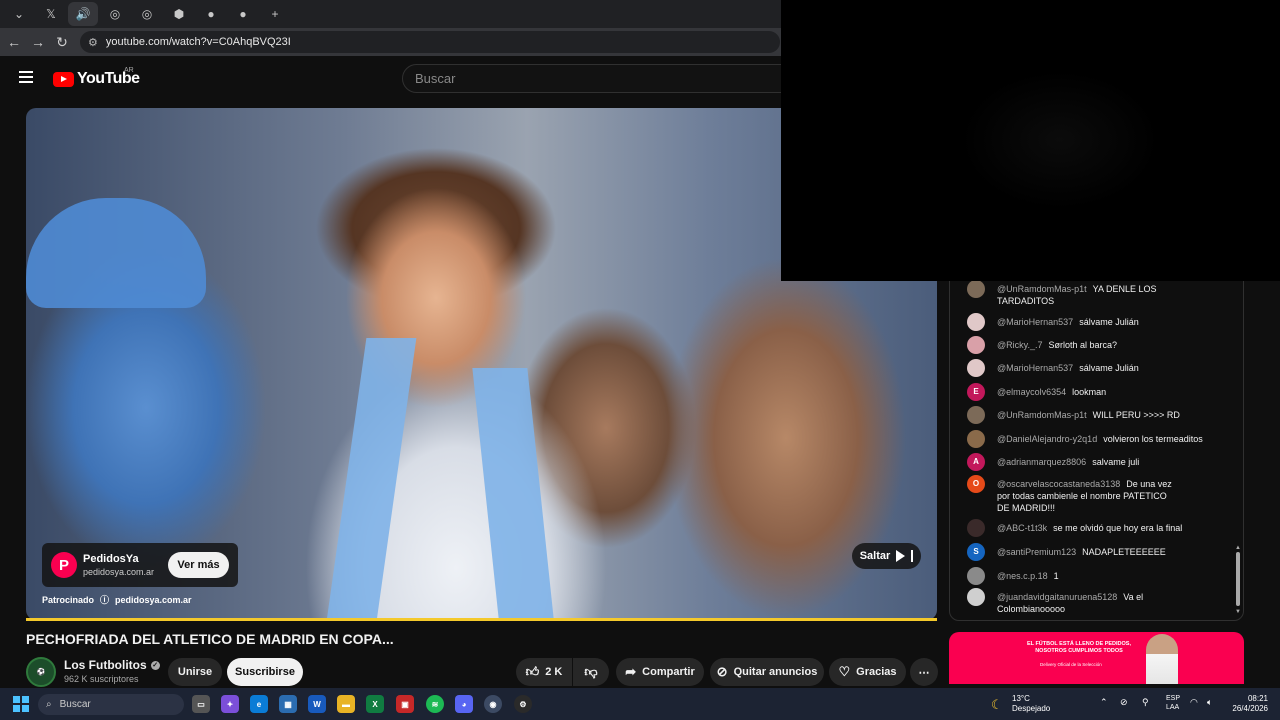 This screenshot has width=1280, height=720. What do you see at coordinates (51, 14) in the screenshot?
I see `tab-x: 𝕏` at bounding box center [51, 14].